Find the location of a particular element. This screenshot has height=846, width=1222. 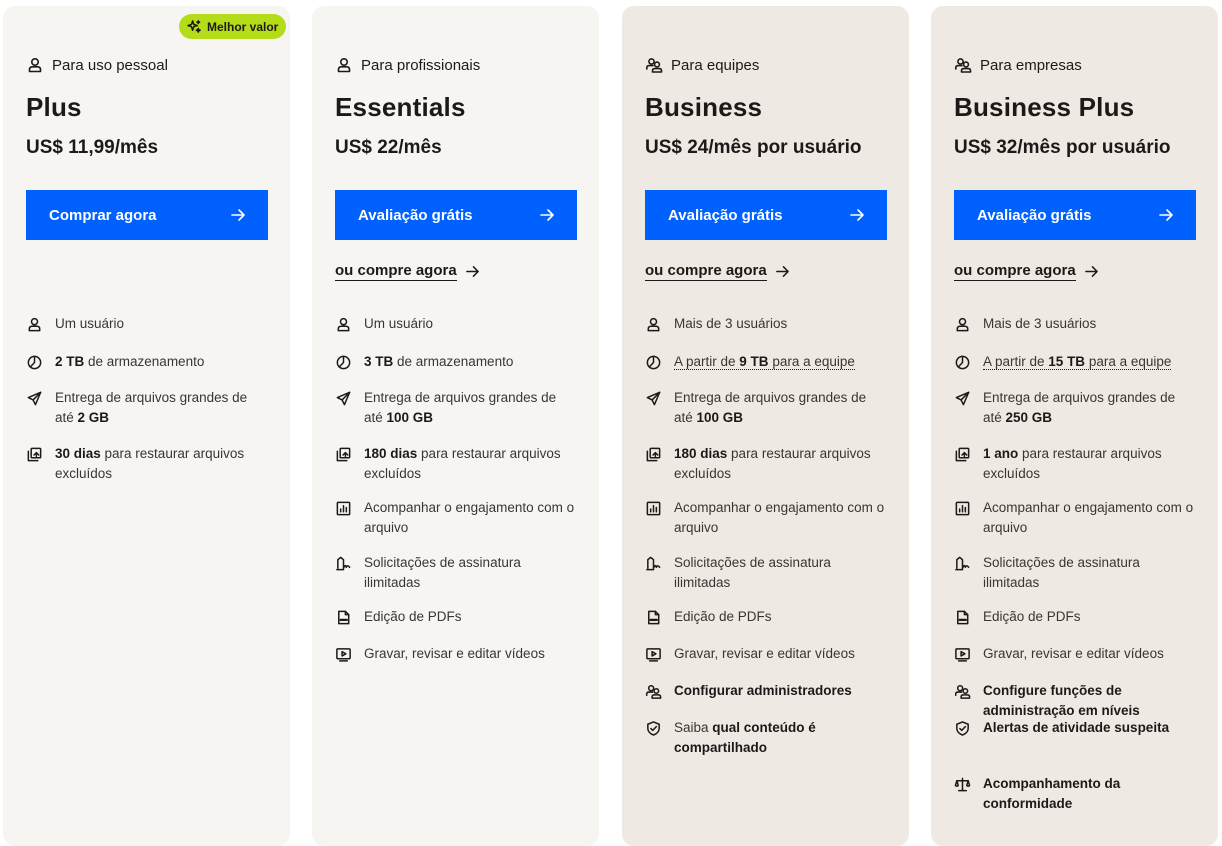

feature-bold: Configurar administradores is located at coordinates (763, 690).